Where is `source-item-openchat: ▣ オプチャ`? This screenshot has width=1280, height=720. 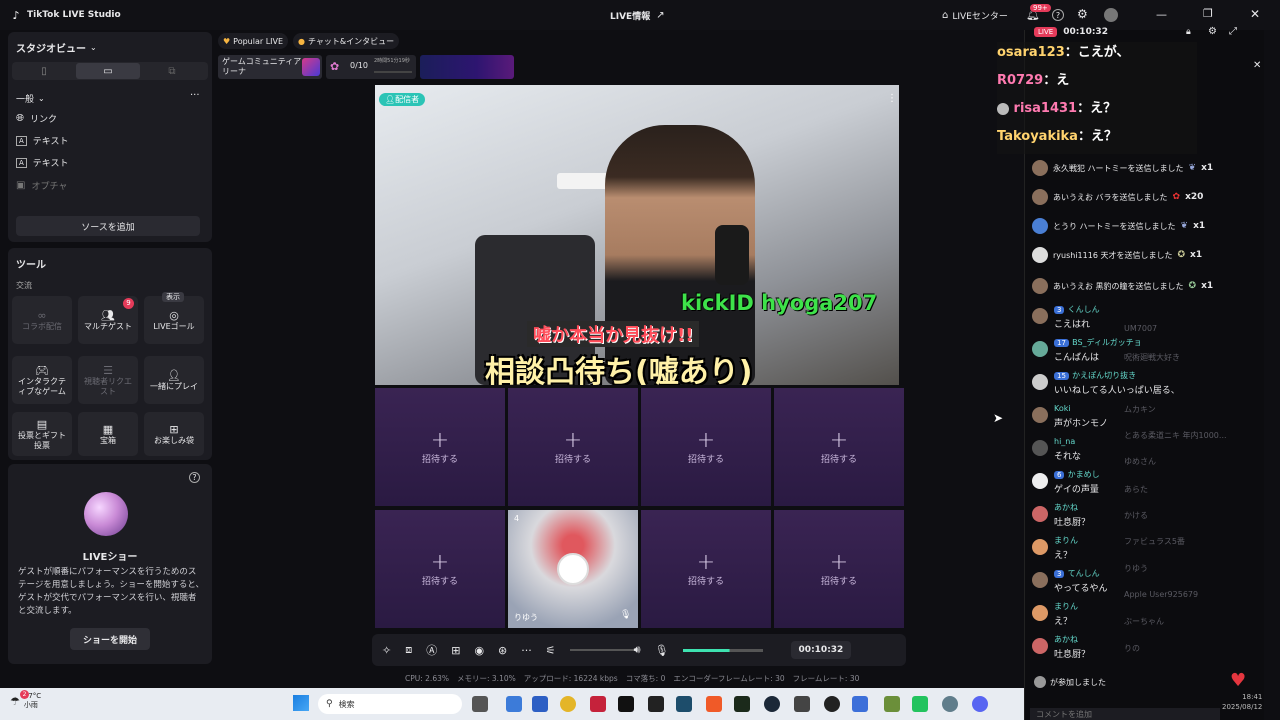 source-item-openchat: ▣ オプチャ is located at coordinates (41, 185).